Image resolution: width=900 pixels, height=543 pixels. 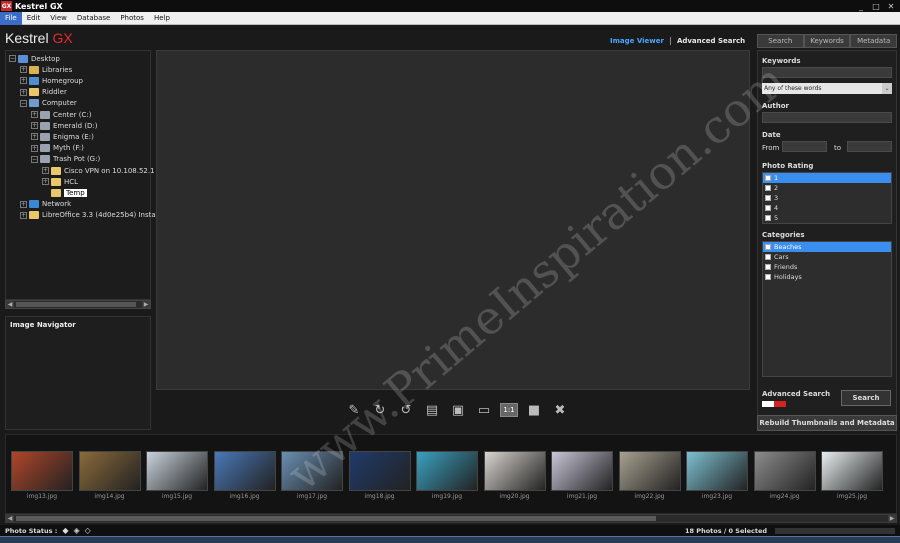 What do you see at coordinates (162, 18) in the screenshot?
I see `menu-help: Help` at bounding box center [162, 18].